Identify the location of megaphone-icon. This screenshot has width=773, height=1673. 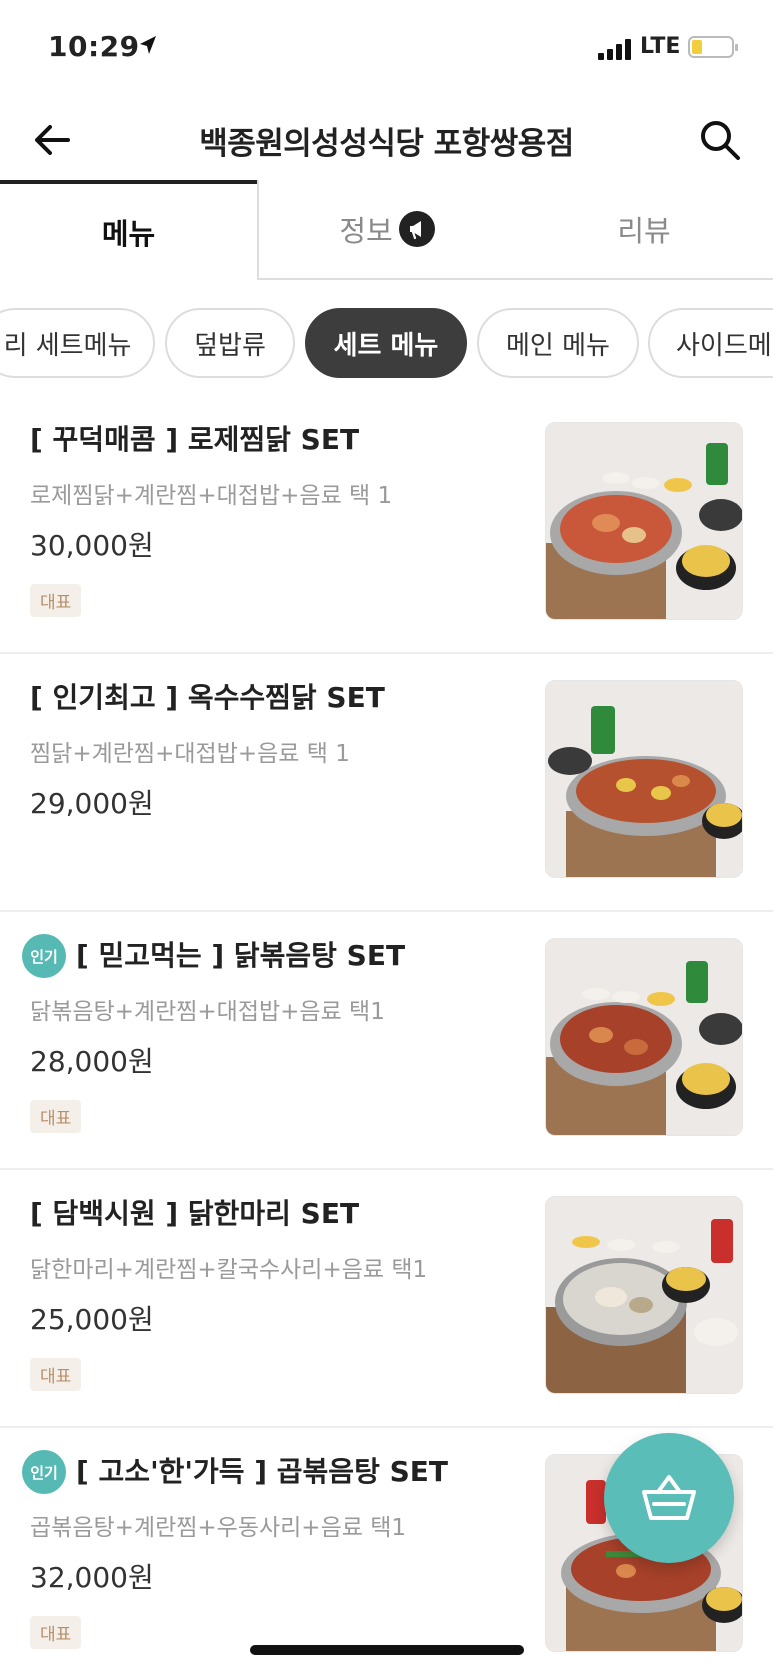
(416, 229).